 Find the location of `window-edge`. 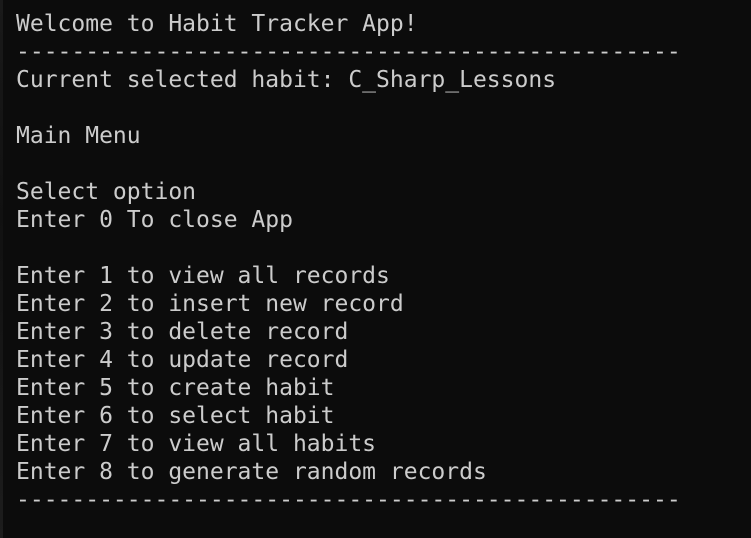

window-edge is located at coordinates (1, 269).